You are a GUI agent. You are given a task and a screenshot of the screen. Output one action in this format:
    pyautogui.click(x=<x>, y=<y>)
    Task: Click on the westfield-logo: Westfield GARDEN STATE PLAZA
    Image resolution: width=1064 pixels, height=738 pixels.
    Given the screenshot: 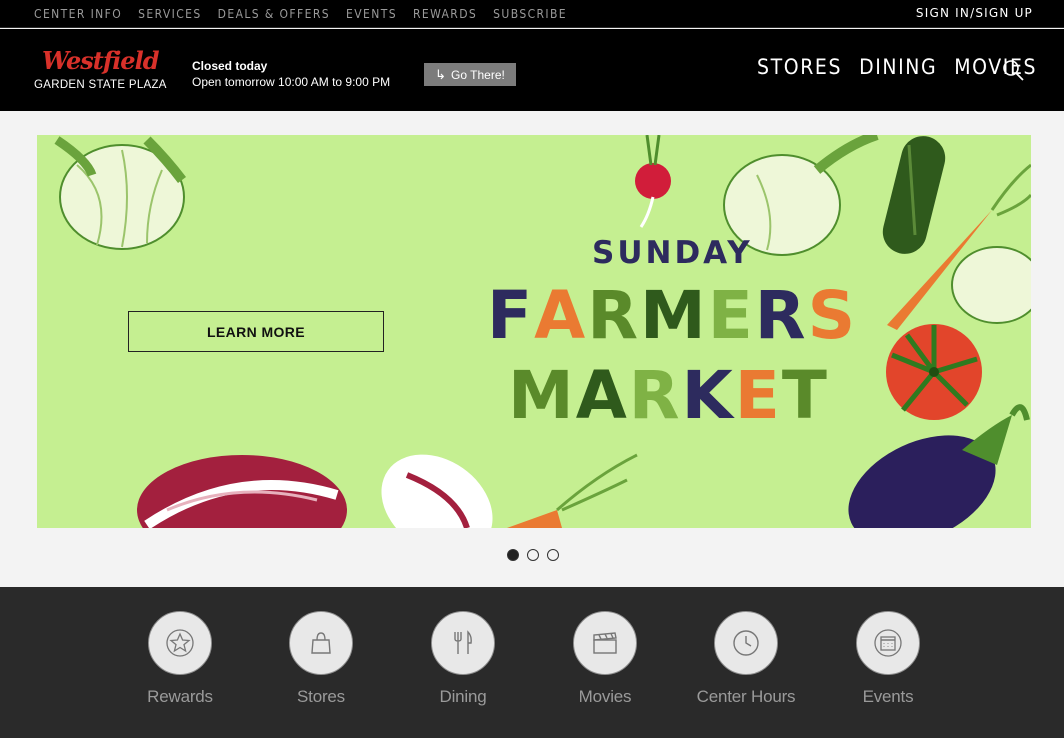 What is the action you would take?
    pyautogui.click(x=100, y=71)
    